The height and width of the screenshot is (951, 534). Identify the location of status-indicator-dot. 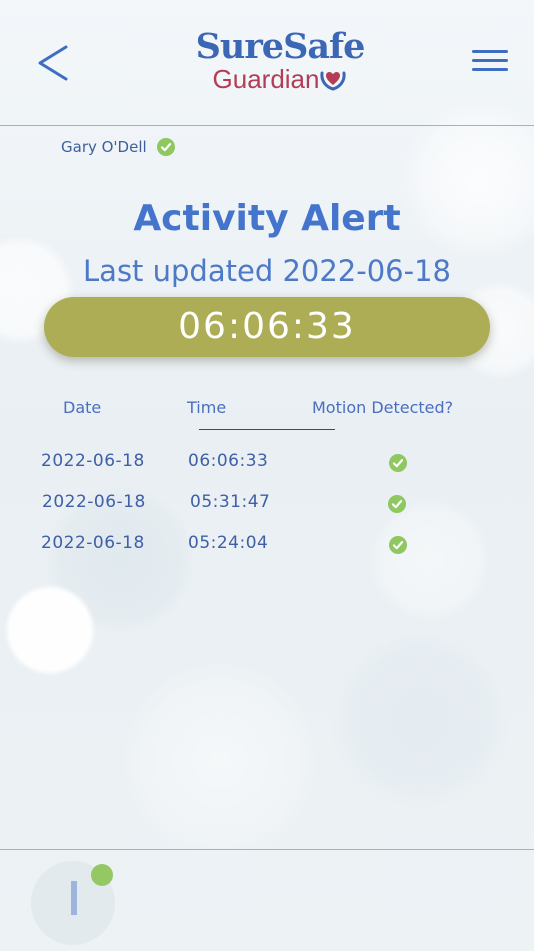
(102, 875).